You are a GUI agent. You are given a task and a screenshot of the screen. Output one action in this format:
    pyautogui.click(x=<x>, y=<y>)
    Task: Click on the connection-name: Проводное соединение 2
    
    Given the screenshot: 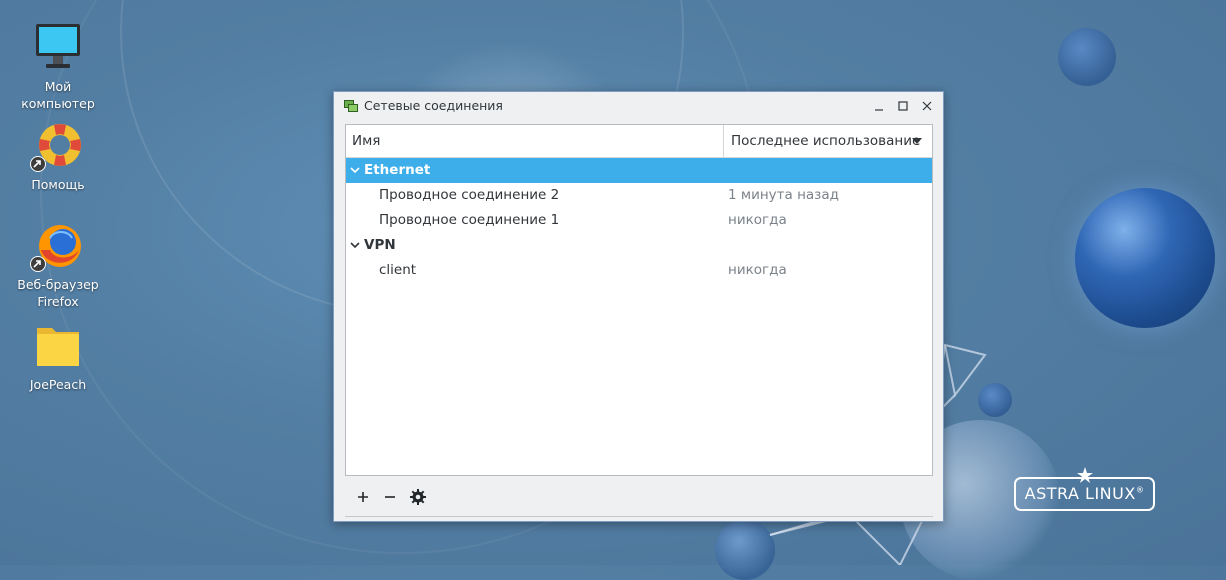 What is the action you would take?
    pyautogui.click(x=469, y=195)
    